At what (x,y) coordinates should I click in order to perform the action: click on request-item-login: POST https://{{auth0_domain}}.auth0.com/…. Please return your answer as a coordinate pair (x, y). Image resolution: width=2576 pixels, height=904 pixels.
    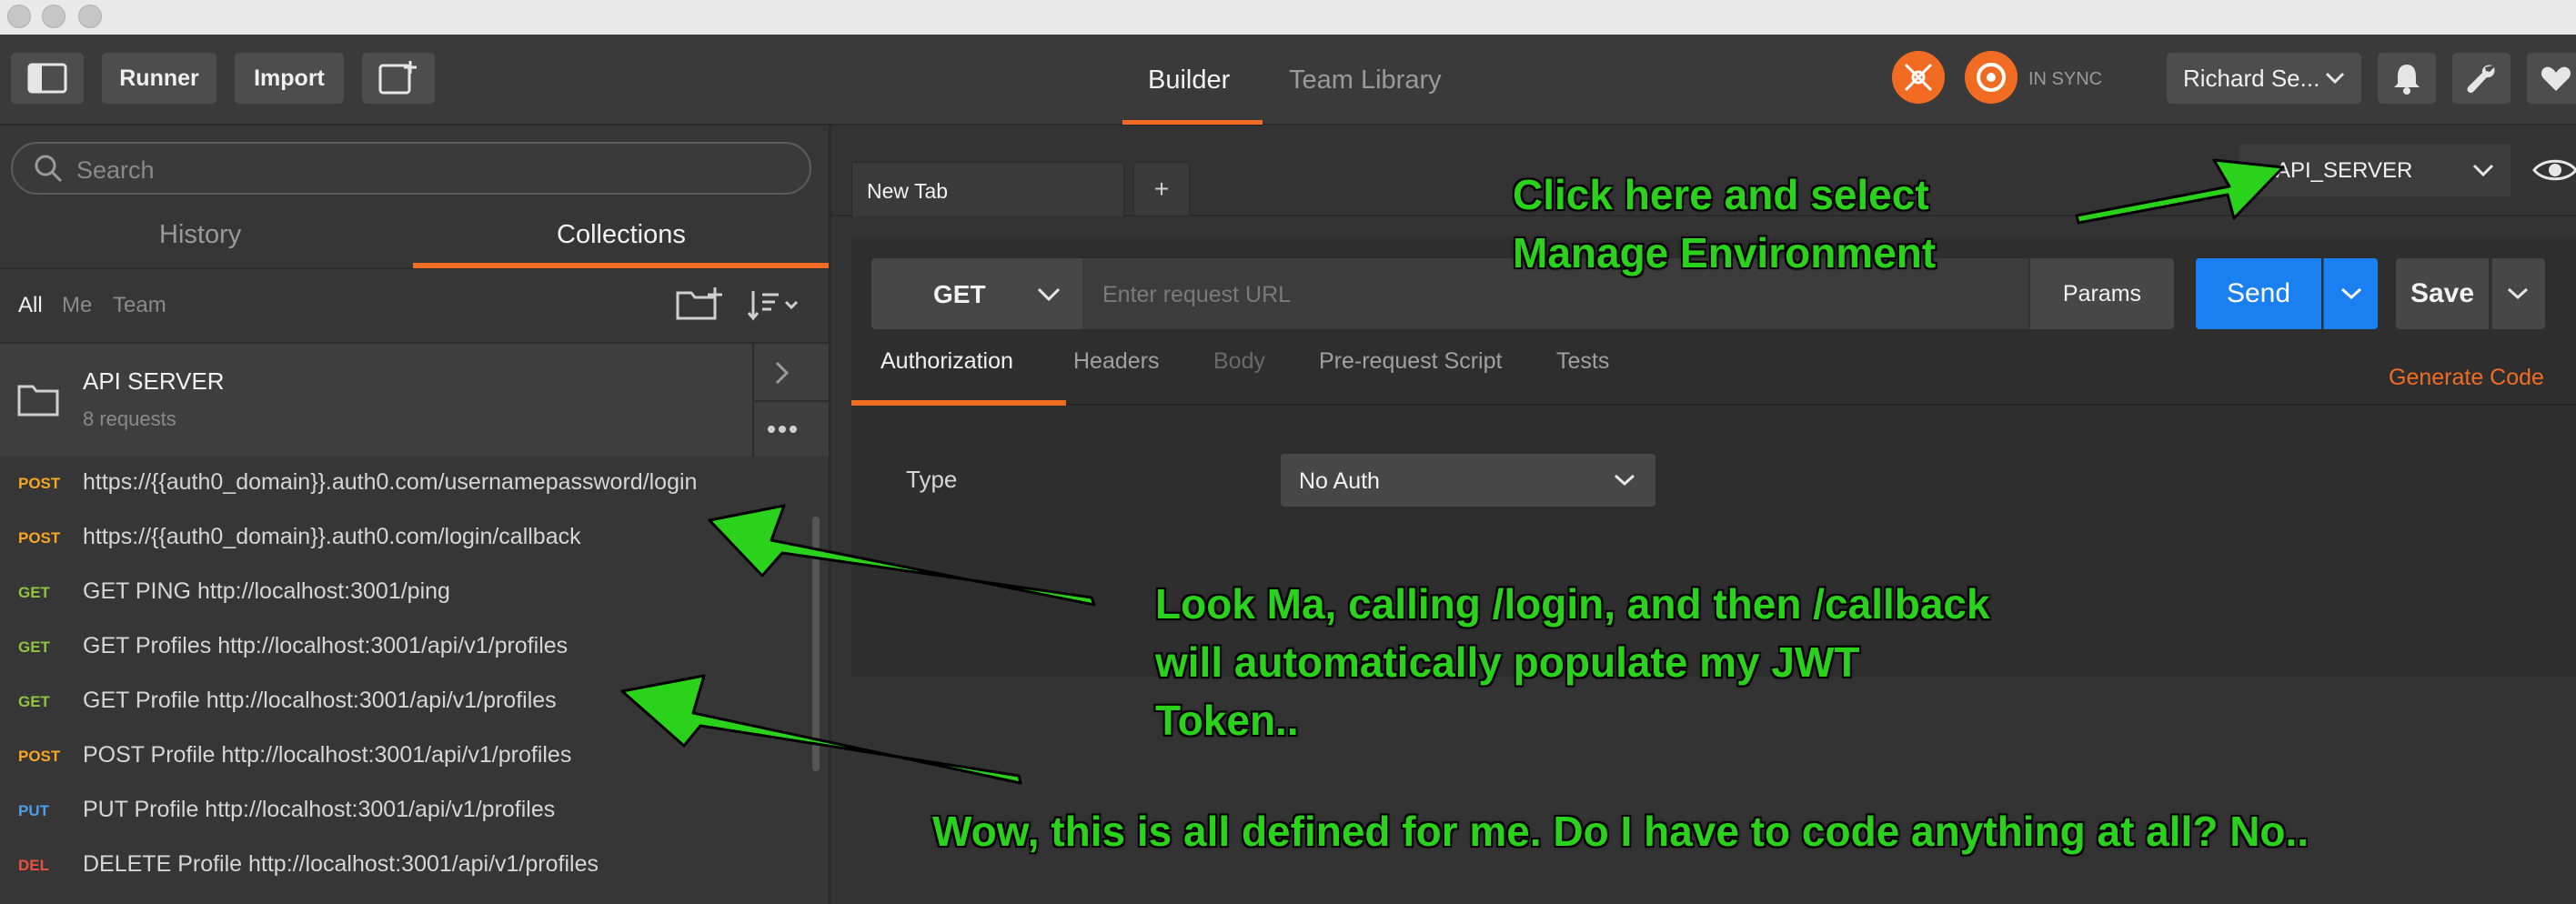
    Looking at the image, I should click on (405, 484).